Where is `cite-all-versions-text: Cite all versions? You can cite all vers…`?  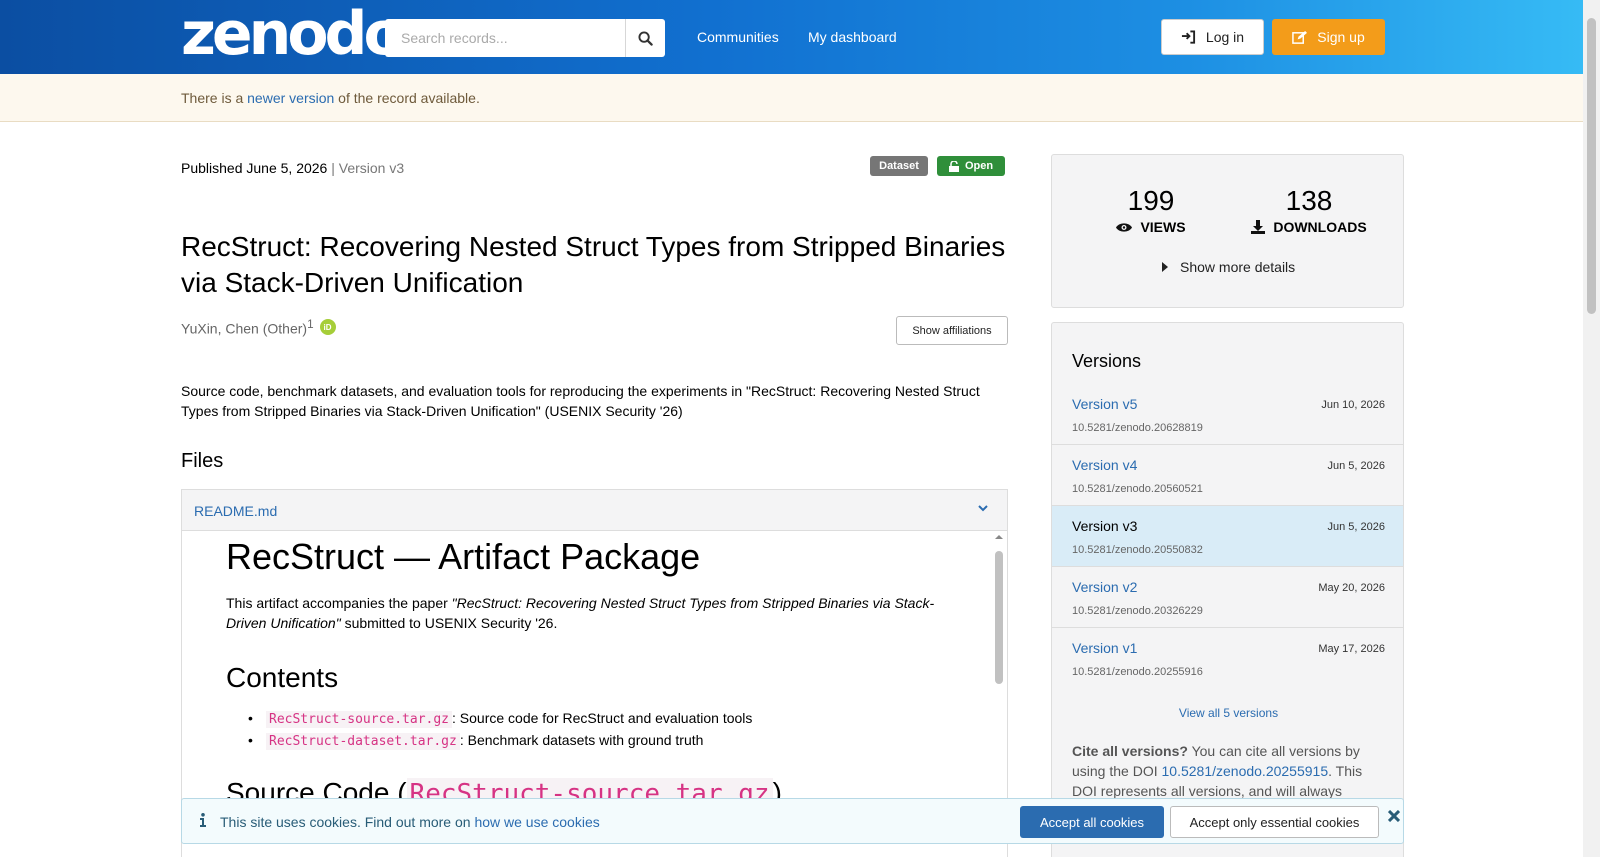 cite-all-versions-text: Cite all versions? You can cite all vers… is located at coordinates (1217, 771).